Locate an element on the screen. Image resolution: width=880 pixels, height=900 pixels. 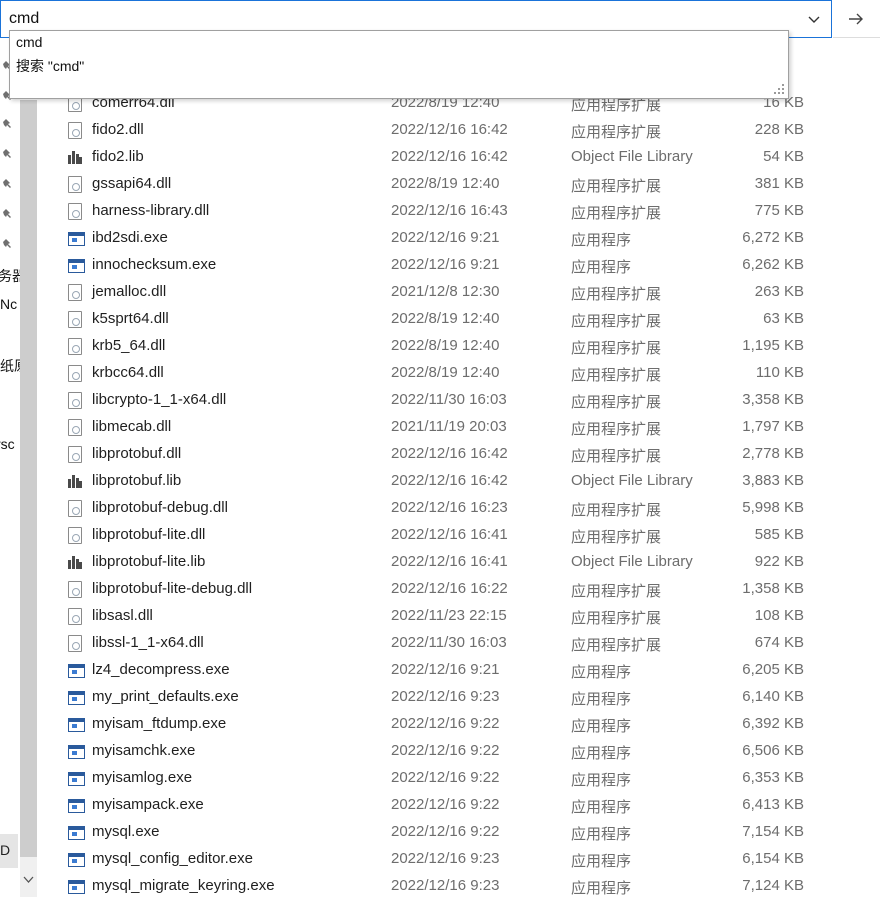
file-row: myisamchk.exe 2022/12/16 9:22 应用程序 6,506 KB is located at coordinates (470, 751).